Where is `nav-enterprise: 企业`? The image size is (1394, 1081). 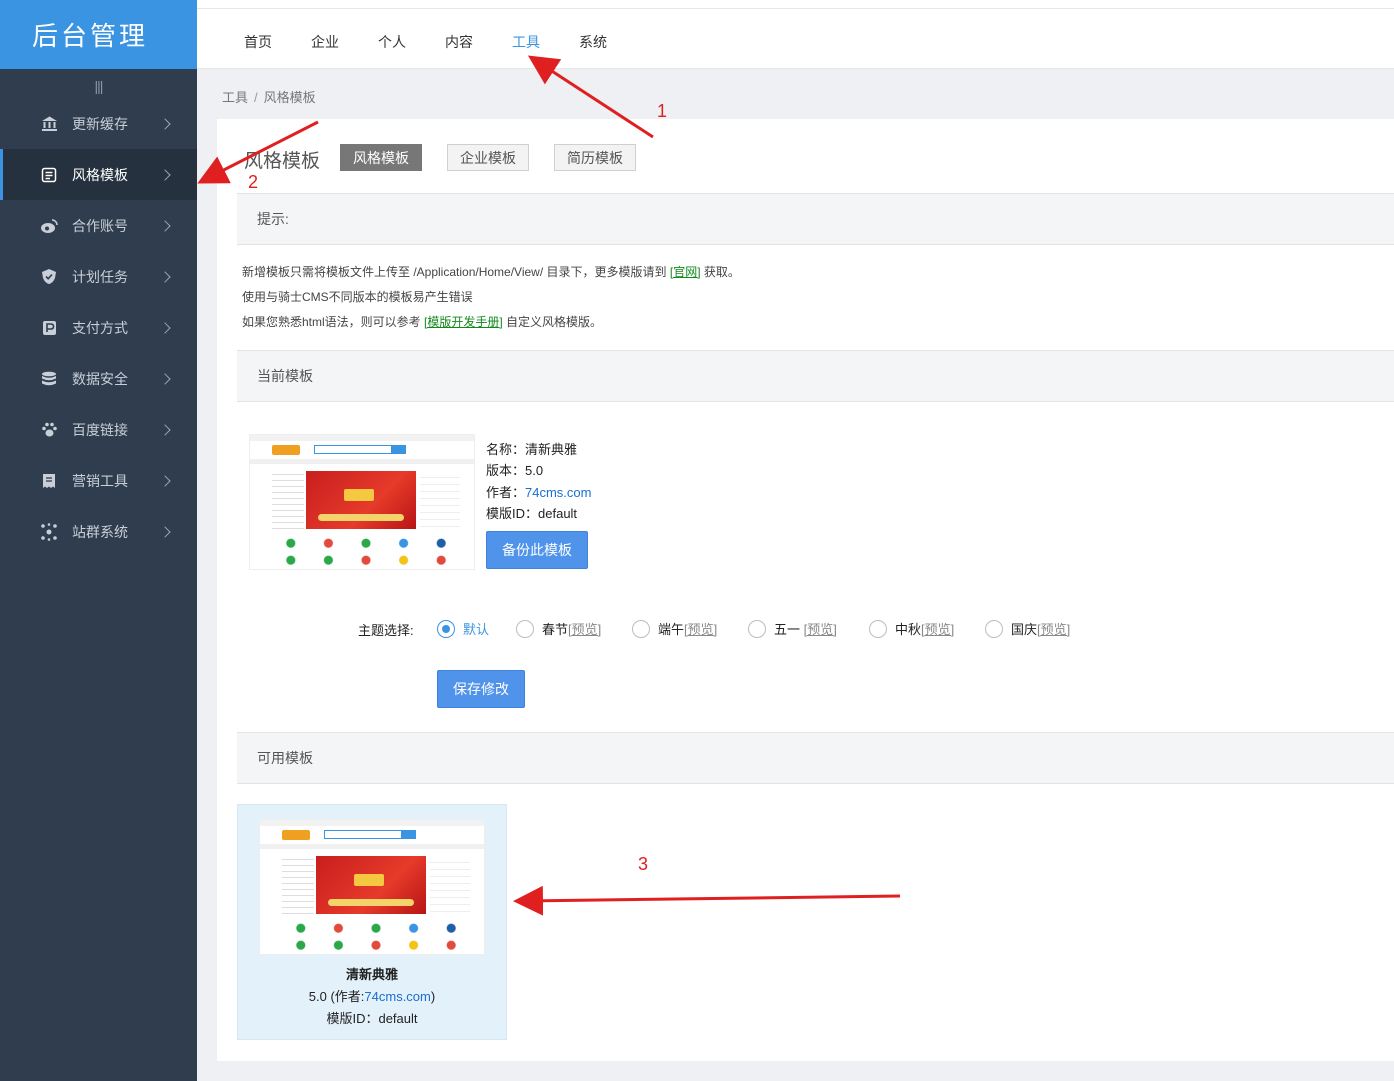
nav-enterprise: 企业 is located at coordinates (325, 42).